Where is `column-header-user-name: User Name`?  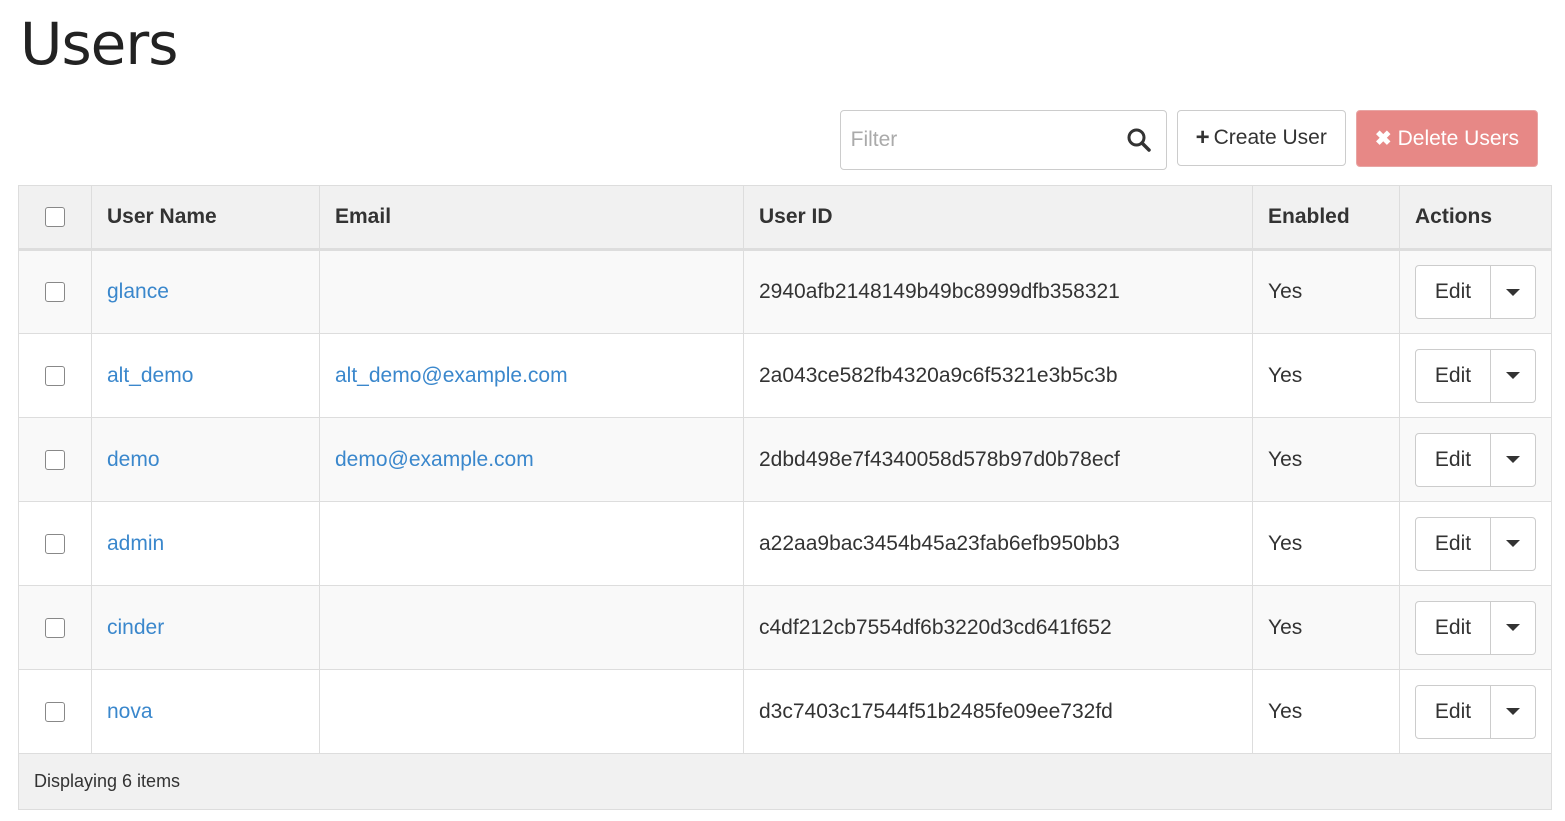 column-header-user-name: User Name is located at coordinates (205, 218).